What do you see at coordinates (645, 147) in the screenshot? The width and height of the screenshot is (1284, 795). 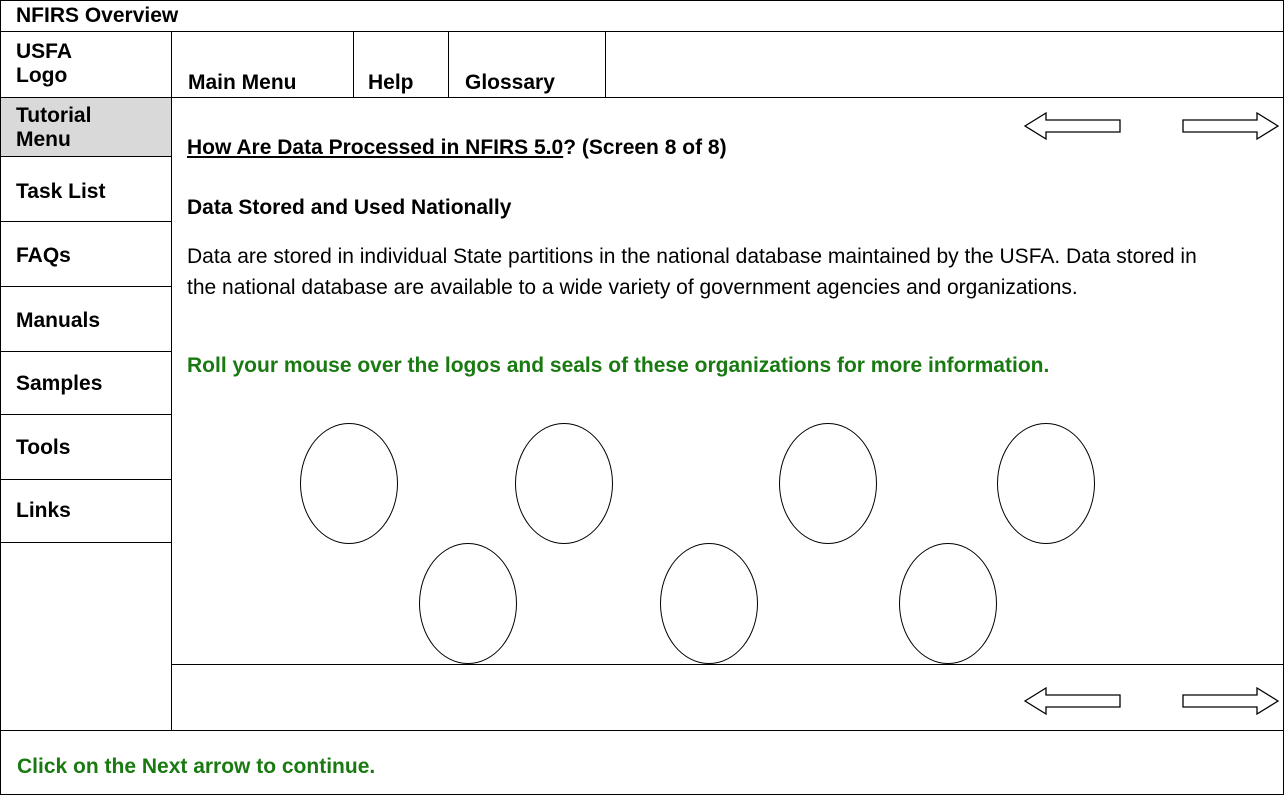 I see `title-suffix: ? (Screen 8 of 8)` at bounding box center [645, 147].